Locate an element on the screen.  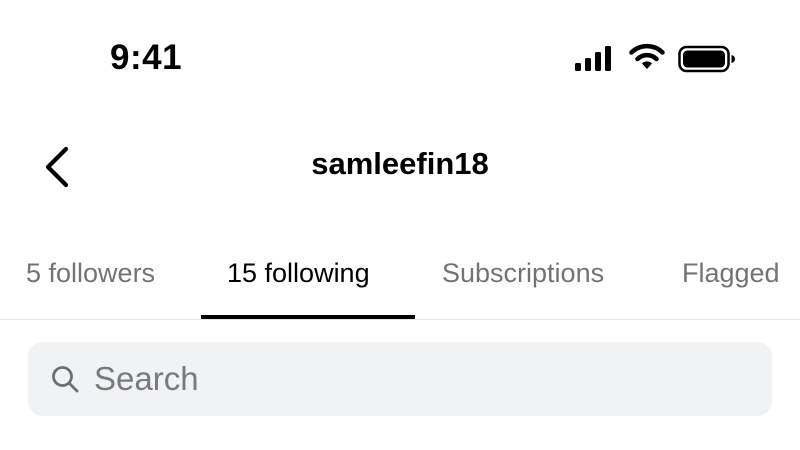
active-tab-indicator is located at coordinates (308, 317).